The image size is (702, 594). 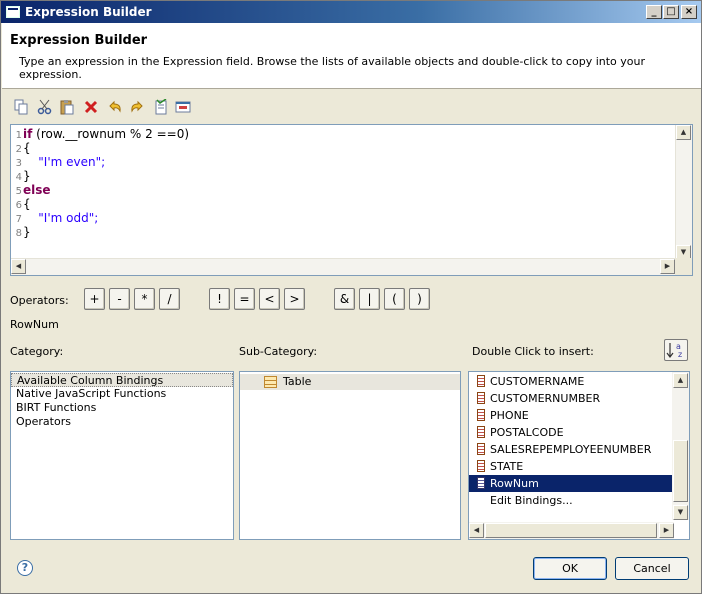 What do you see at coordinates (88, 12) in the screenshot?
I see `window-title: Expression Builder` at bounding box center [88, 12].